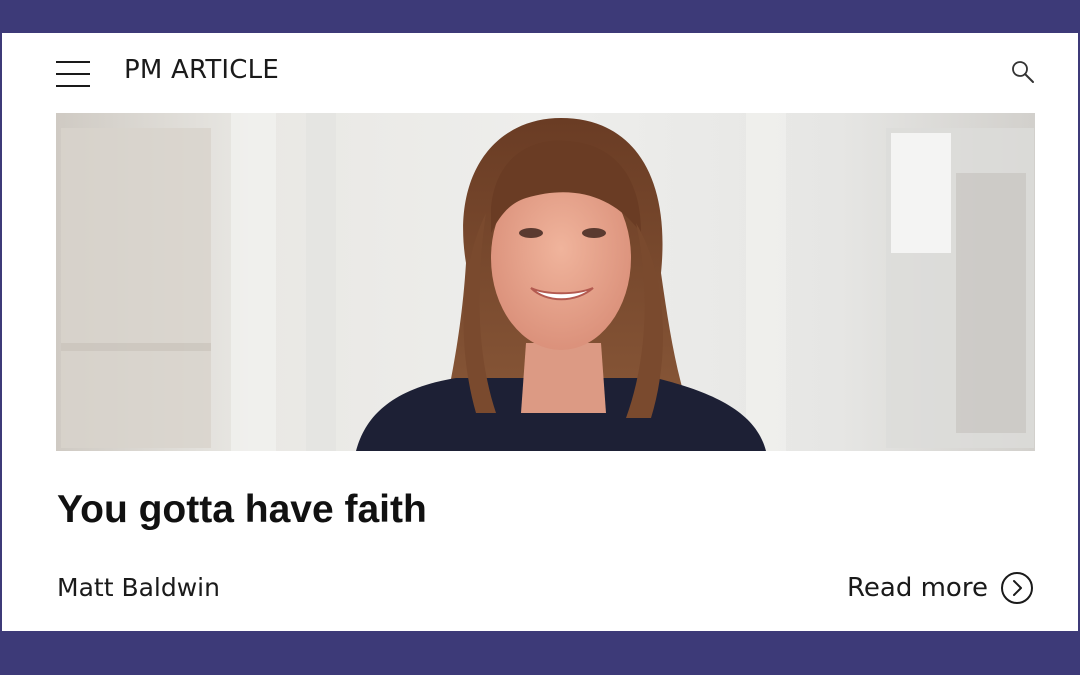 This screenshot has height=675, width=1080. What do you see at coordinates (201, 70) in the screenshot?
I see `section-label: PM ARTICLE` at bounding box center [201, 70].